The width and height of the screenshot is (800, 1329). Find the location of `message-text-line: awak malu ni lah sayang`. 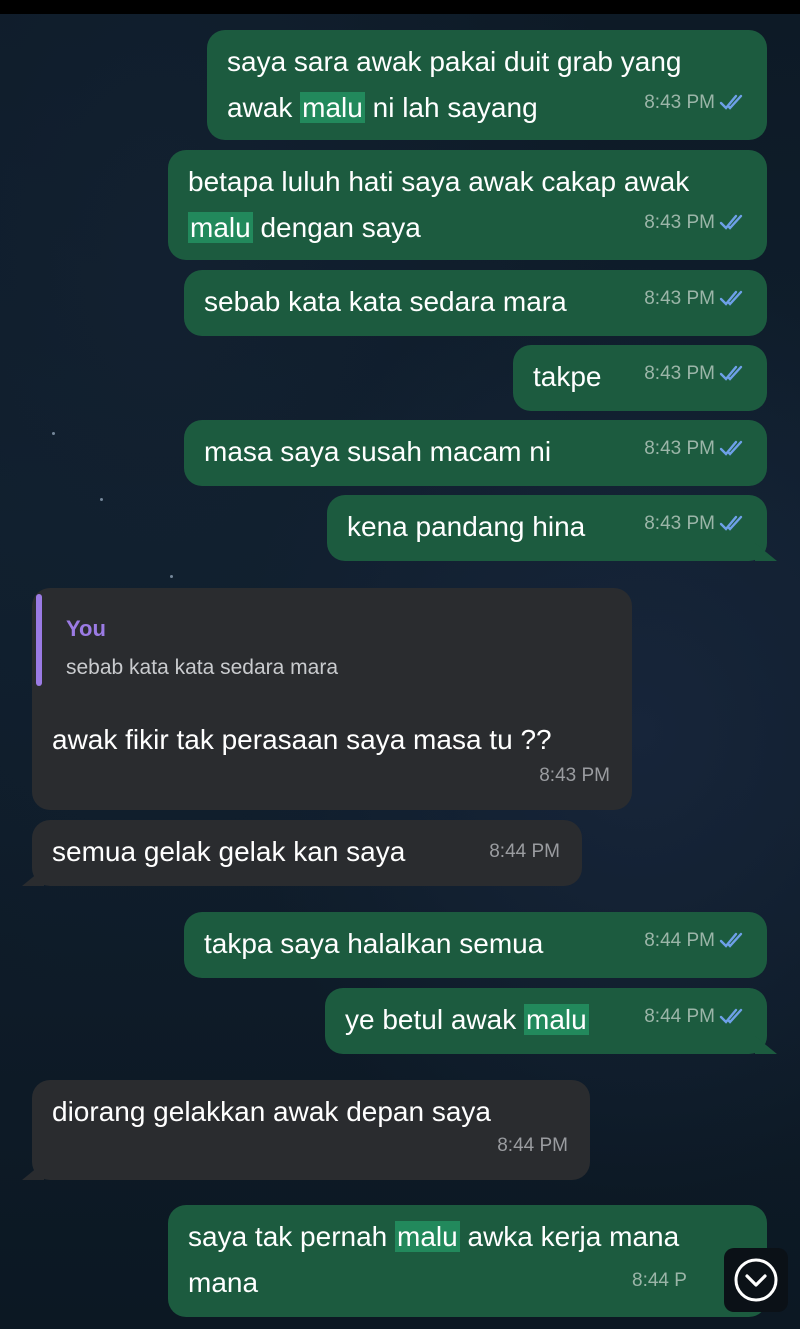

message-text-line: awak malu ni lah sayang is located at coordinates (382, 108).